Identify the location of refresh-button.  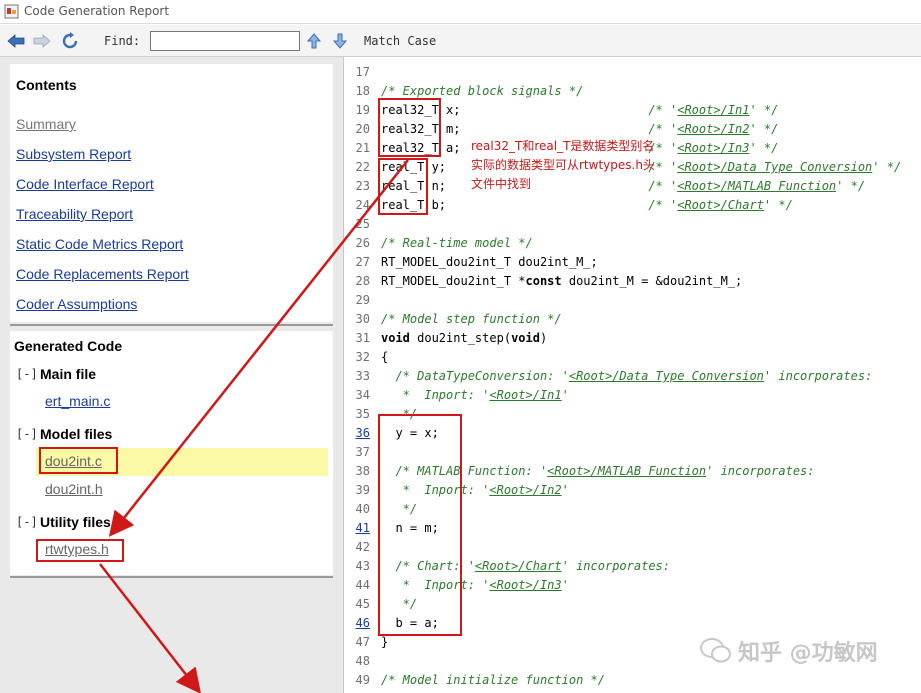
(70, 41).